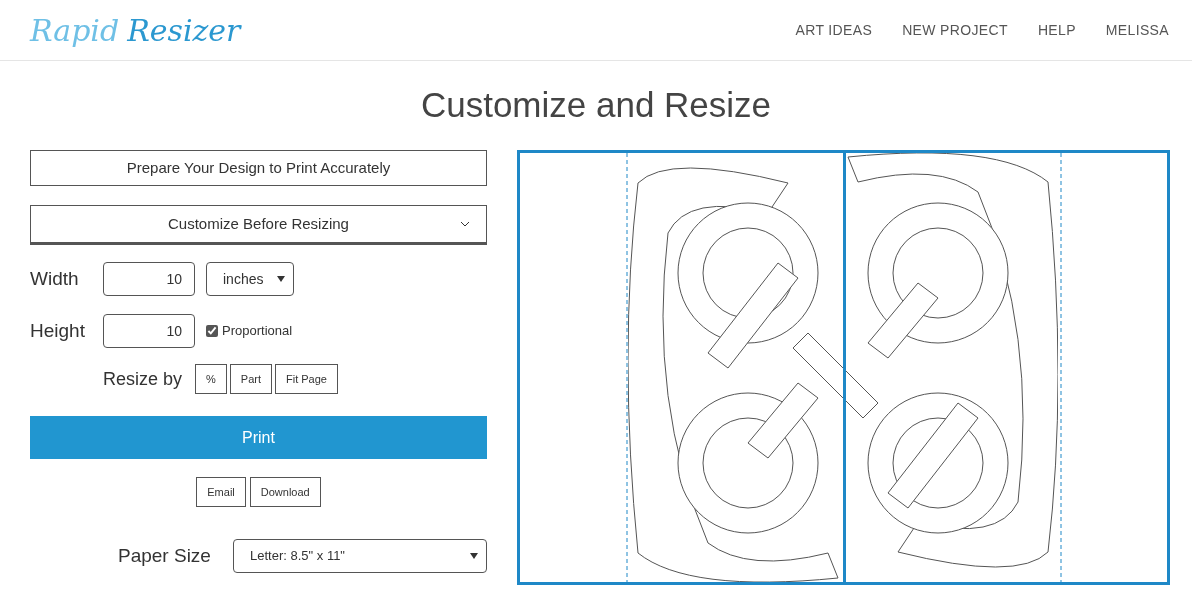  Describe the element at coordinates (834, 30) in the screenshot. I see `nav-link: ART IDEAS` at that location.